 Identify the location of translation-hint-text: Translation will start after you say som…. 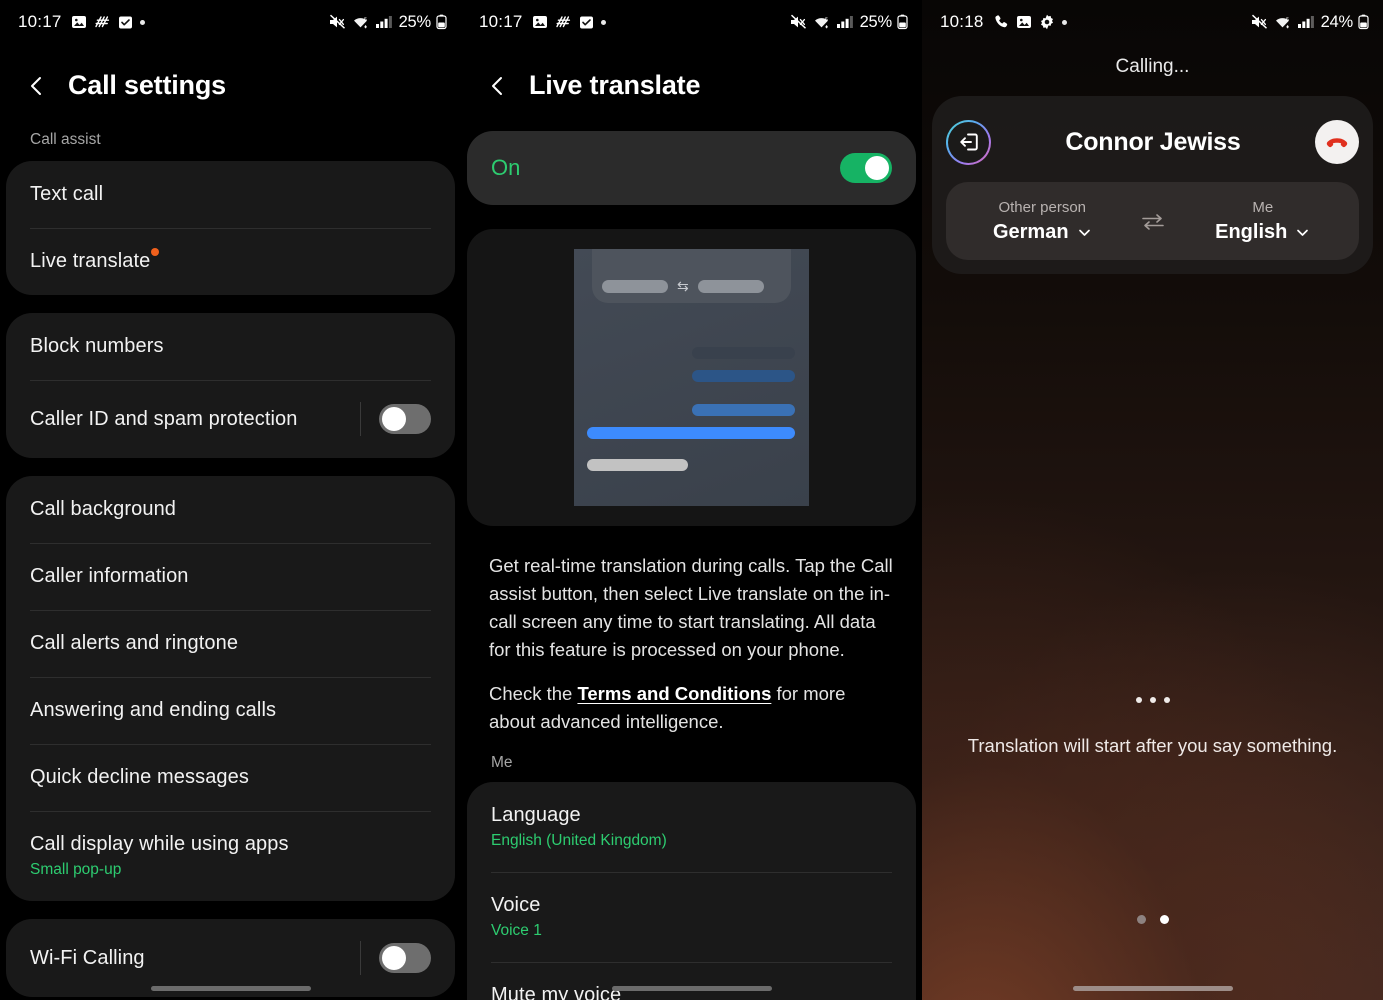
(1152, 745).